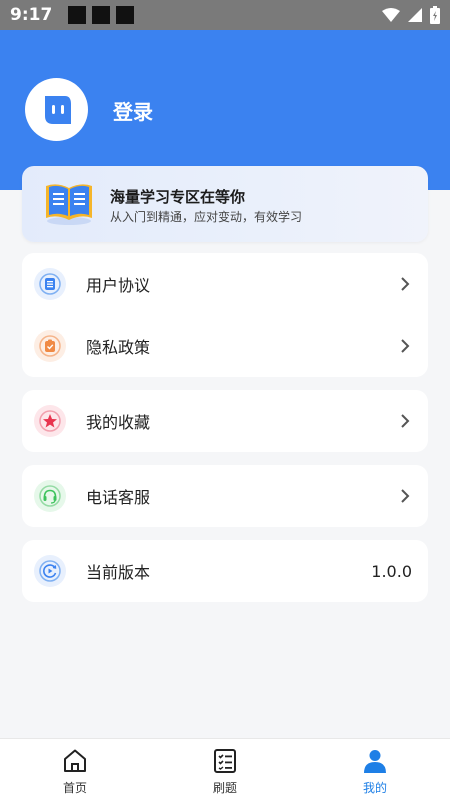  I want to click on status-bar: 9:17, so click(225, 15).